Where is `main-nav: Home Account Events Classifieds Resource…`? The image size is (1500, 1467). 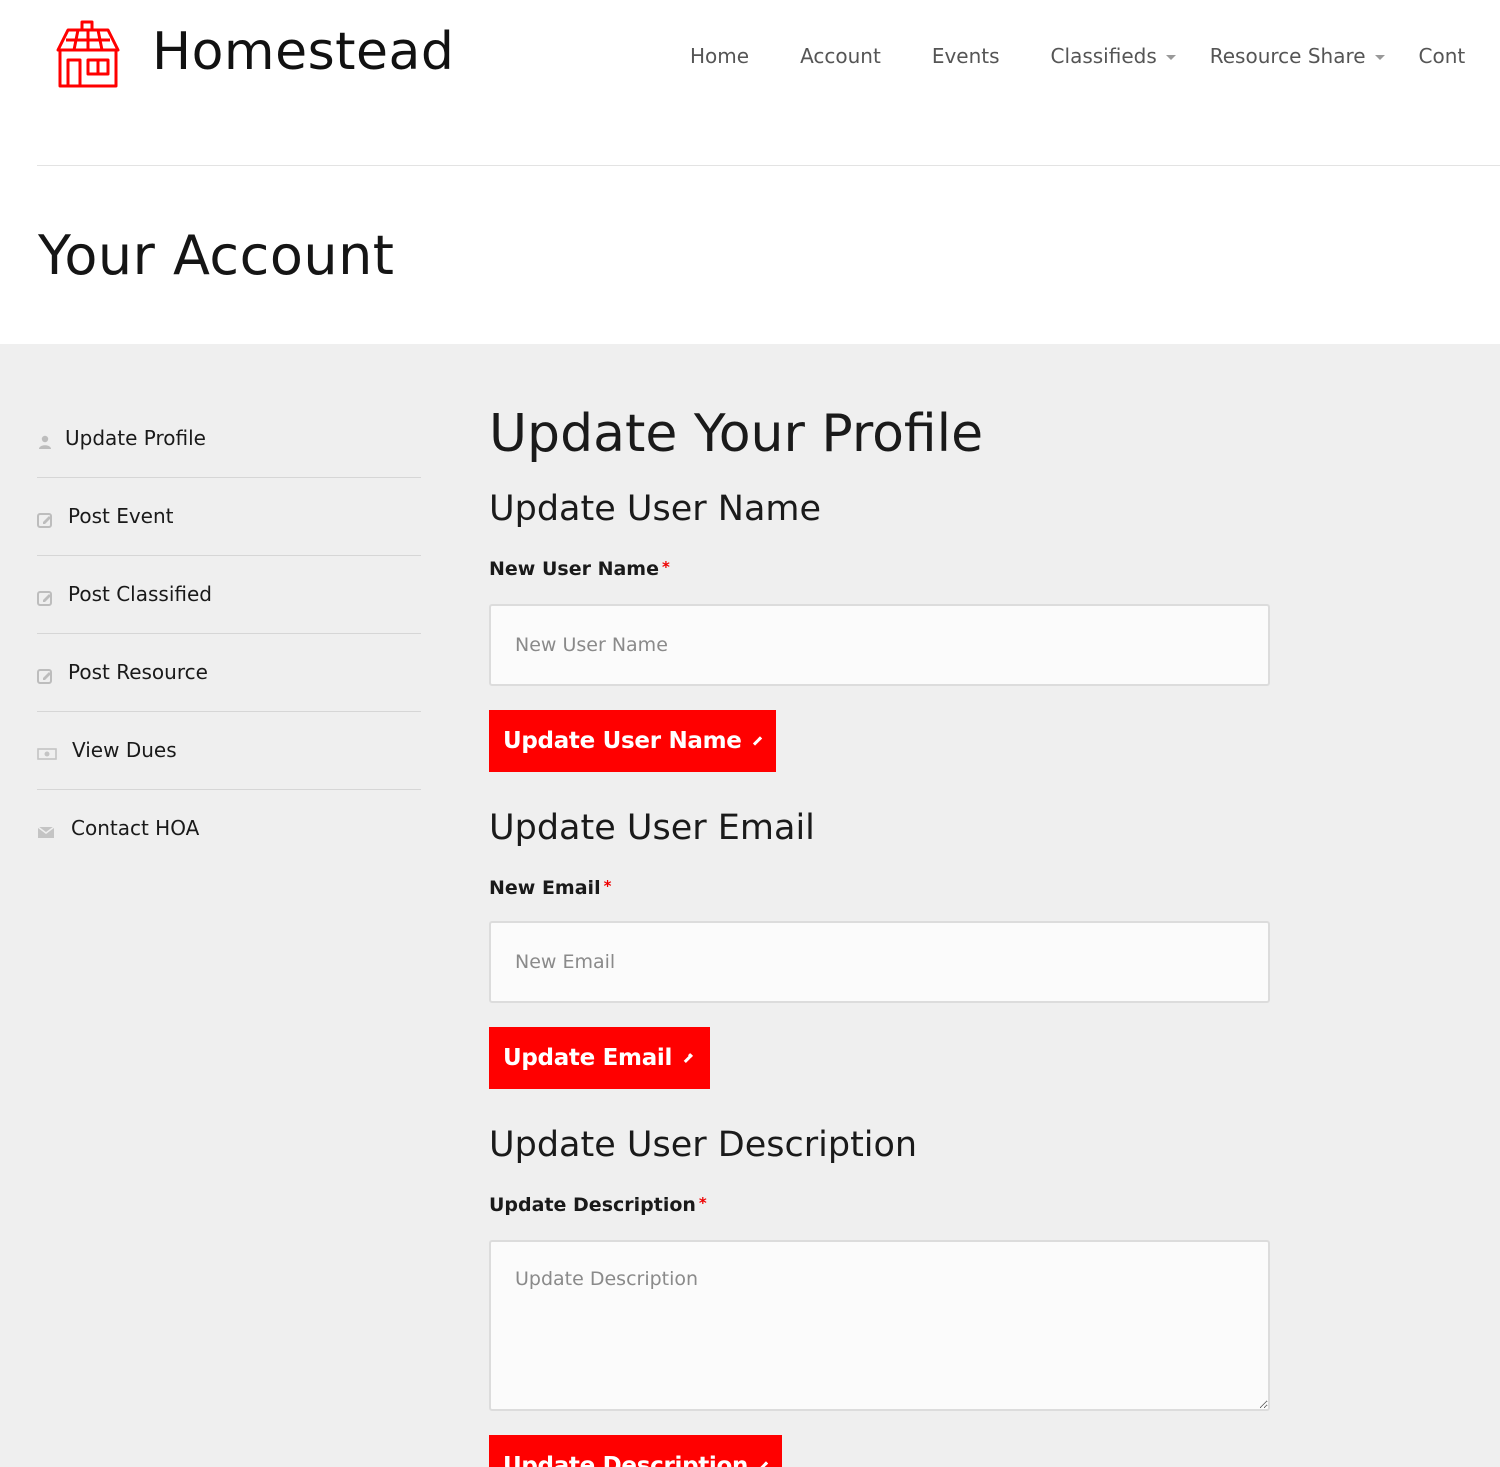 main-nav: Home Account Events Classifieds Resource… is located at coordinates (1095, 56).